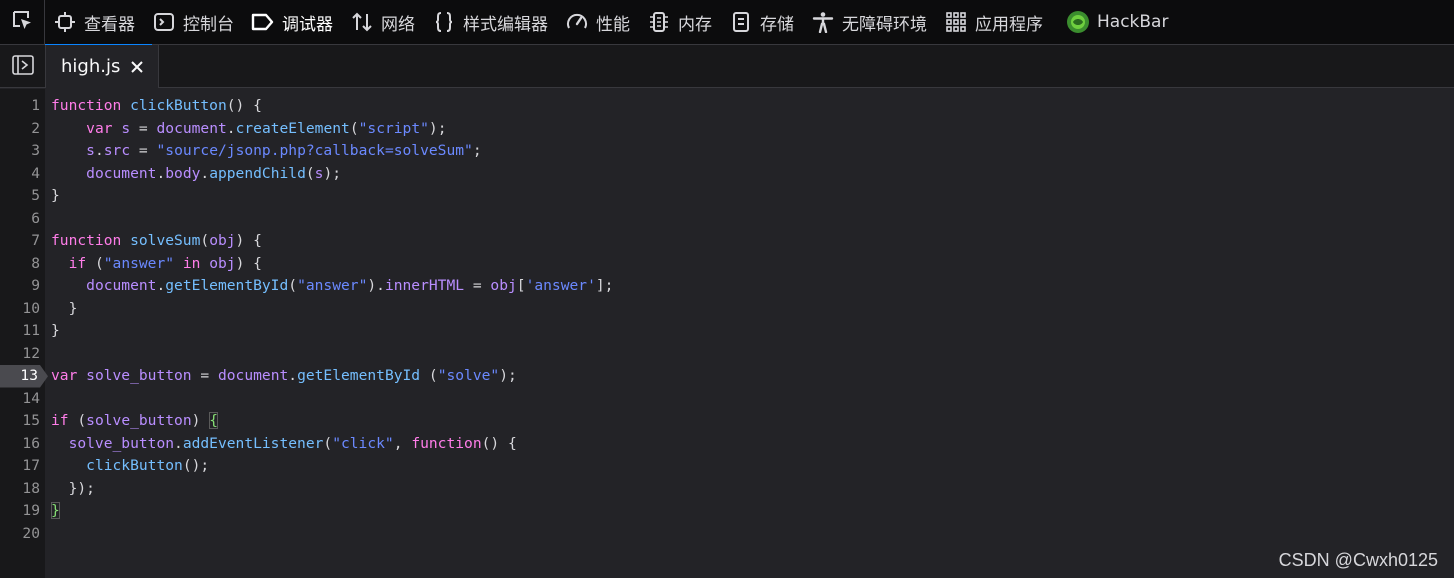 The width and height of the screenshot is (1454, 578). What do you see at coordinates (208, 24) in the screenshot?
I see `tab-label: 控制台` at bounding box center [208, 24].